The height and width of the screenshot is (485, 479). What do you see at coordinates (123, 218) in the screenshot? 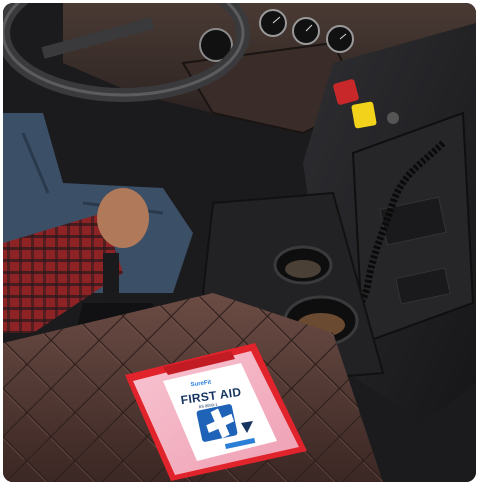
I see `driver-hand` at bounding box center [123, 218].